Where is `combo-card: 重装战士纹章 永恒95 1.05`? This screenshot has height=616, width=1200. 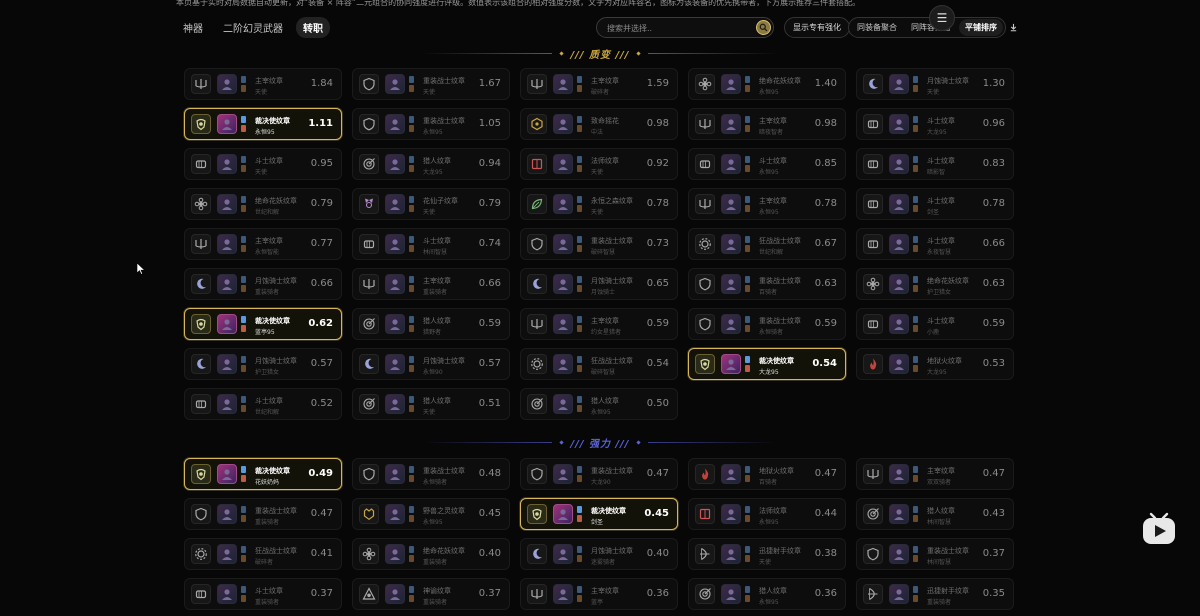
combo-card: 重装战士纹章 永恒95 1.05 is located at coordinates (431, 124).